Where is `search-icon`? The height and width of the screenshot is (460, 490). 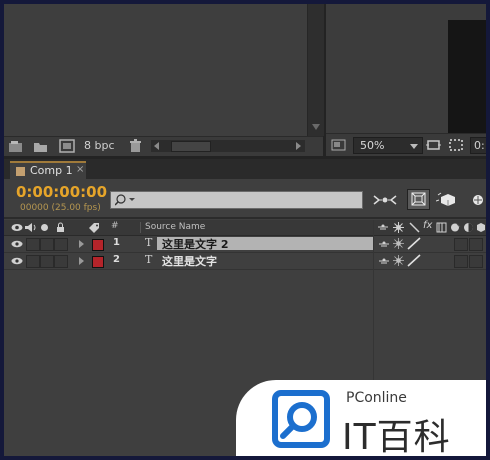
search-icon is located at coordinates (125, 200).